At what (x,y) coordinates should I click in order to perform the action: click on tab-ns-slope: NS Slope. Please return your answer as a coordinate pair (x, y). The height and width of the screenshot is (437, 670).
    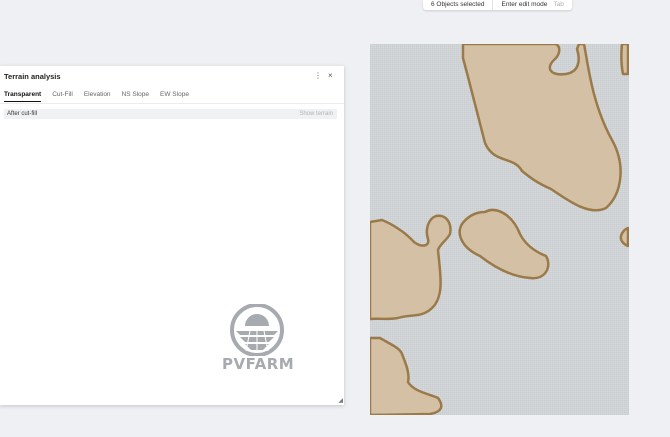
    Looking at the image, I should click on (135, 96).